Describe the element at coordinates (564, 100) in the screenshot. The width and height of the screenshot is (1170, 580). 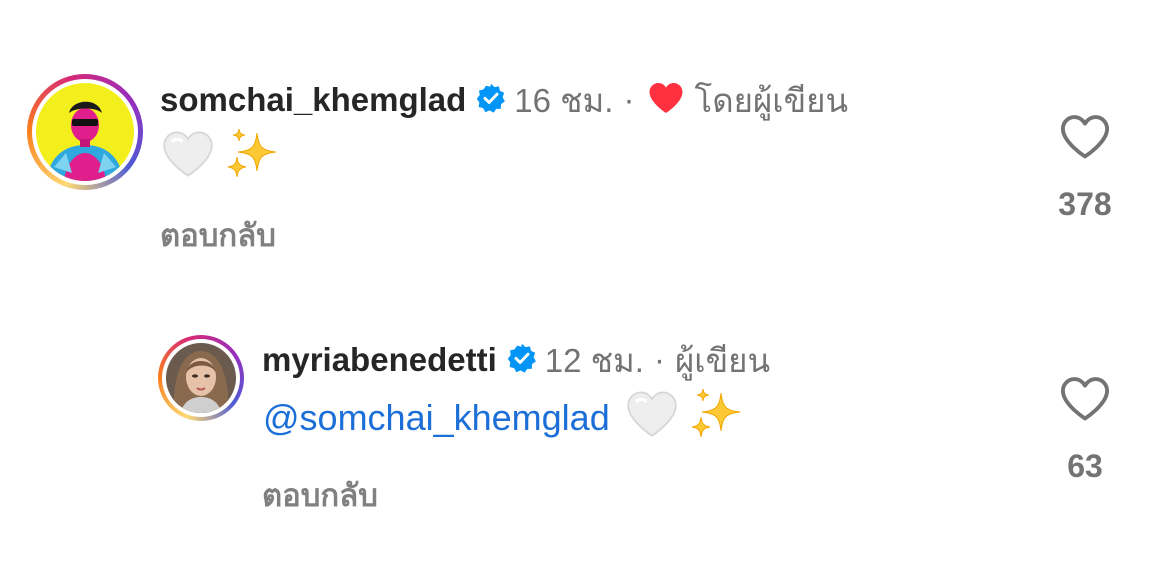
I see `timestamp: 16 ชม.` at that location.